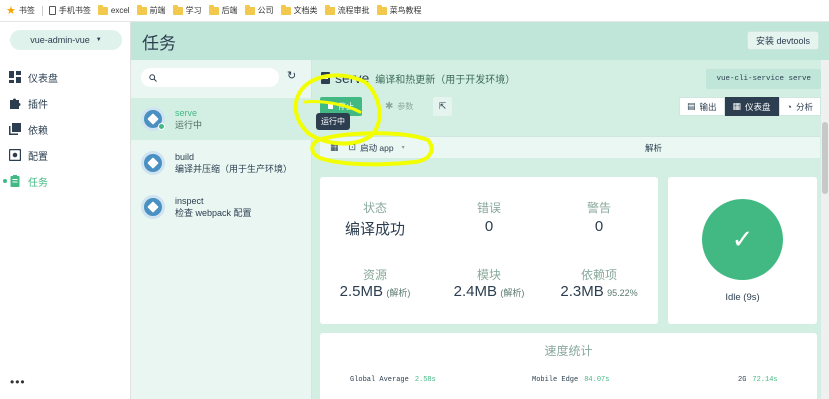  Describe the element at coordinates (333, 121) in the screenshot. I see `status-tooltip: 运行中` at that location.